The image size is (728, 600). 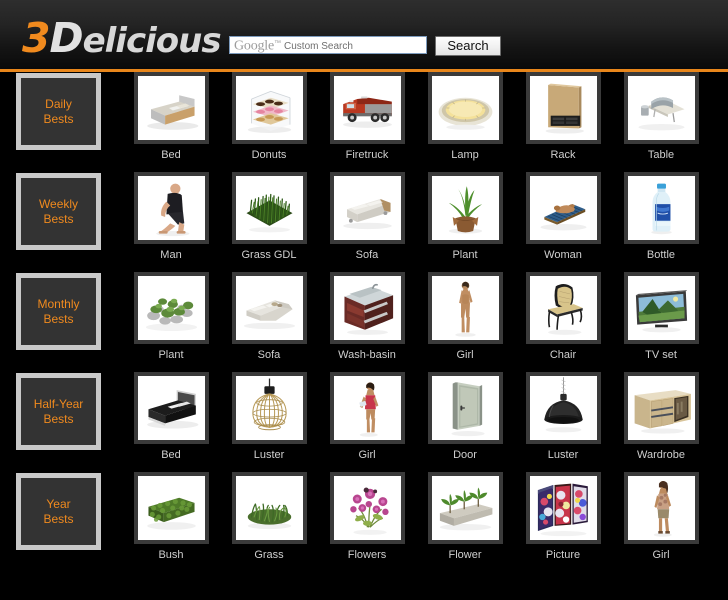 I want to click on model-item: Picture, so click(x=563, y=516).